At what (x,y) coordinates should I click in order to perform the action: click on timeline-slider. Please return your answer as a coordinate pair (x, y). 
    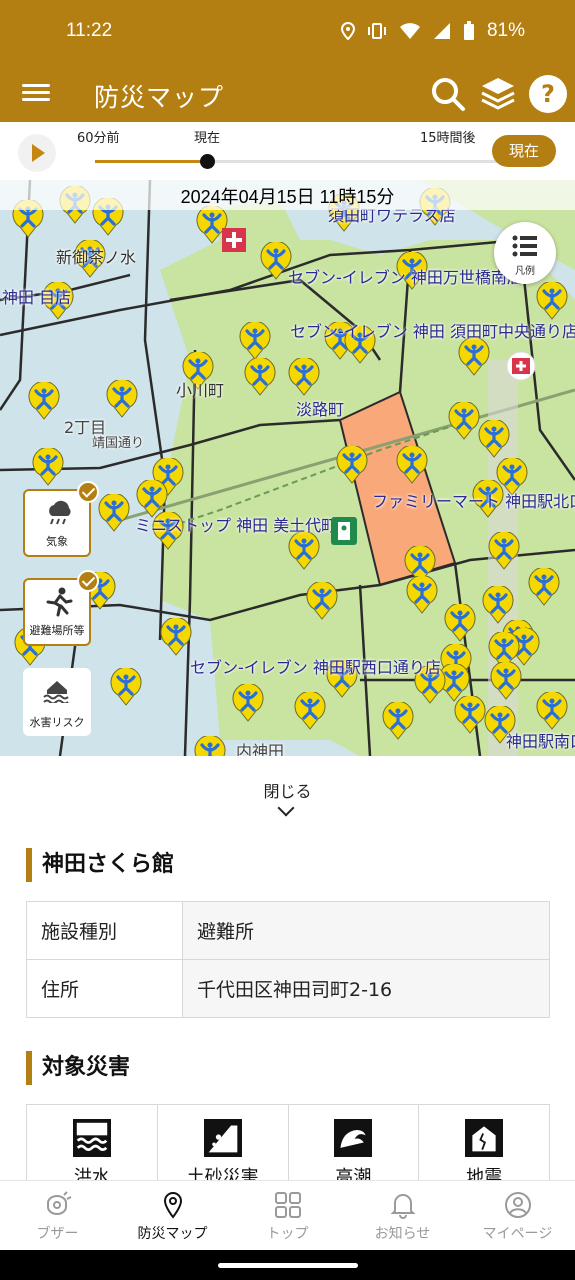
    Looking at the image, I should click on (310, 161).